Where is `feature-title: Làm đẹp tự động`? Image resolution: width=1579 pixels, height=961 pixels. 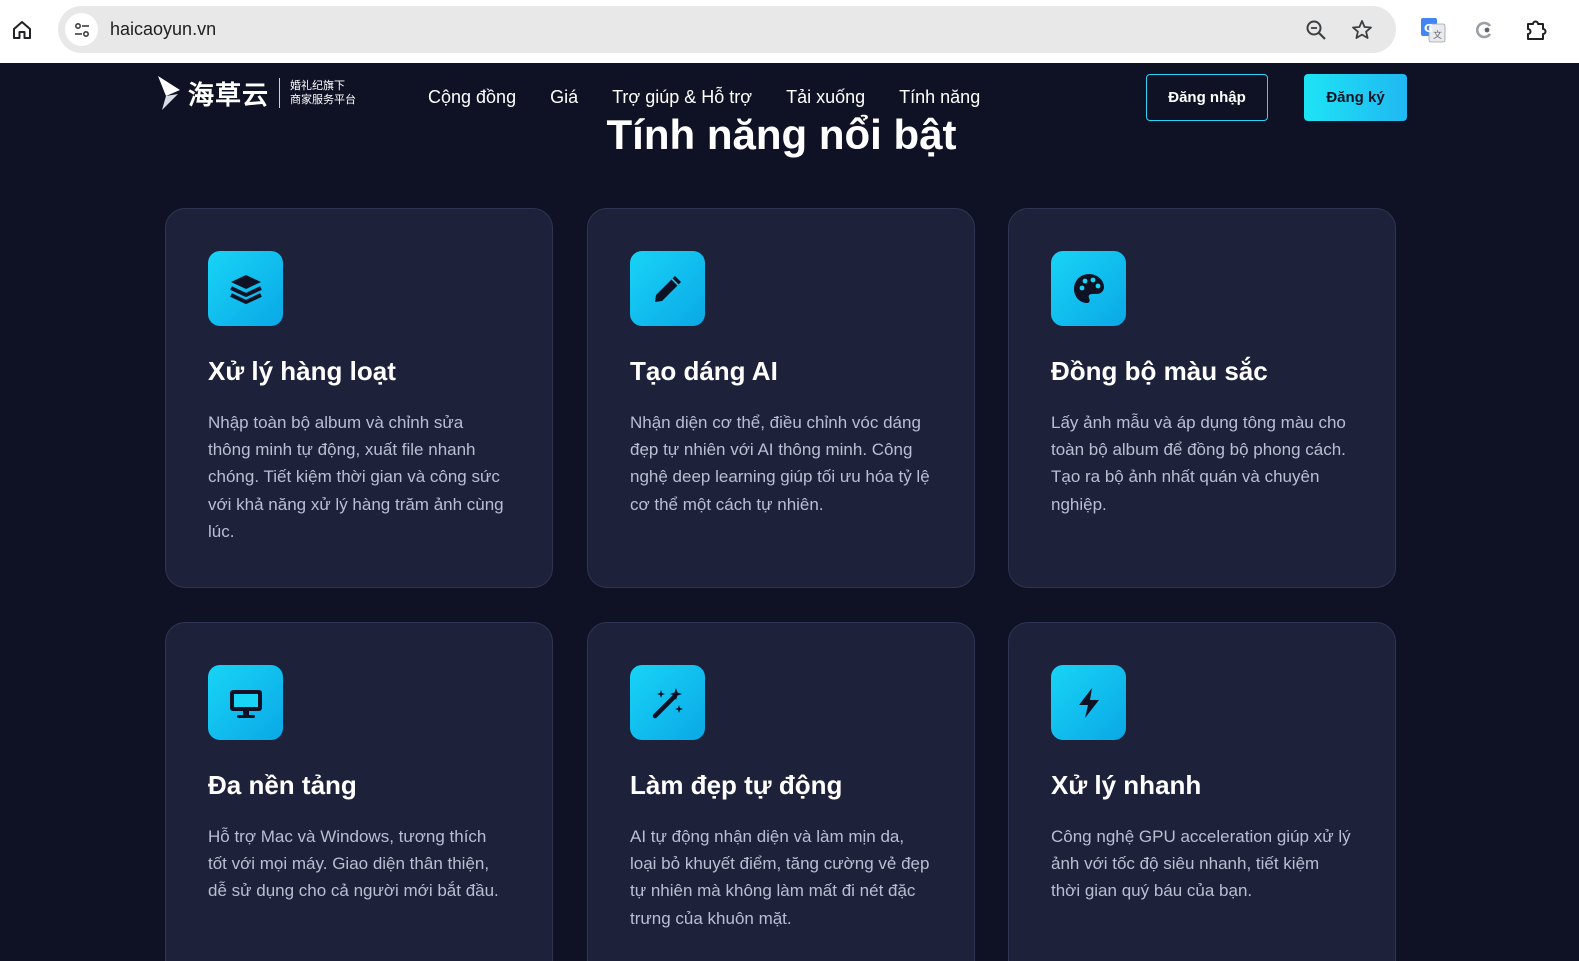
feature-title: Làm đẹp tự động is located at coordinates (736, 785).